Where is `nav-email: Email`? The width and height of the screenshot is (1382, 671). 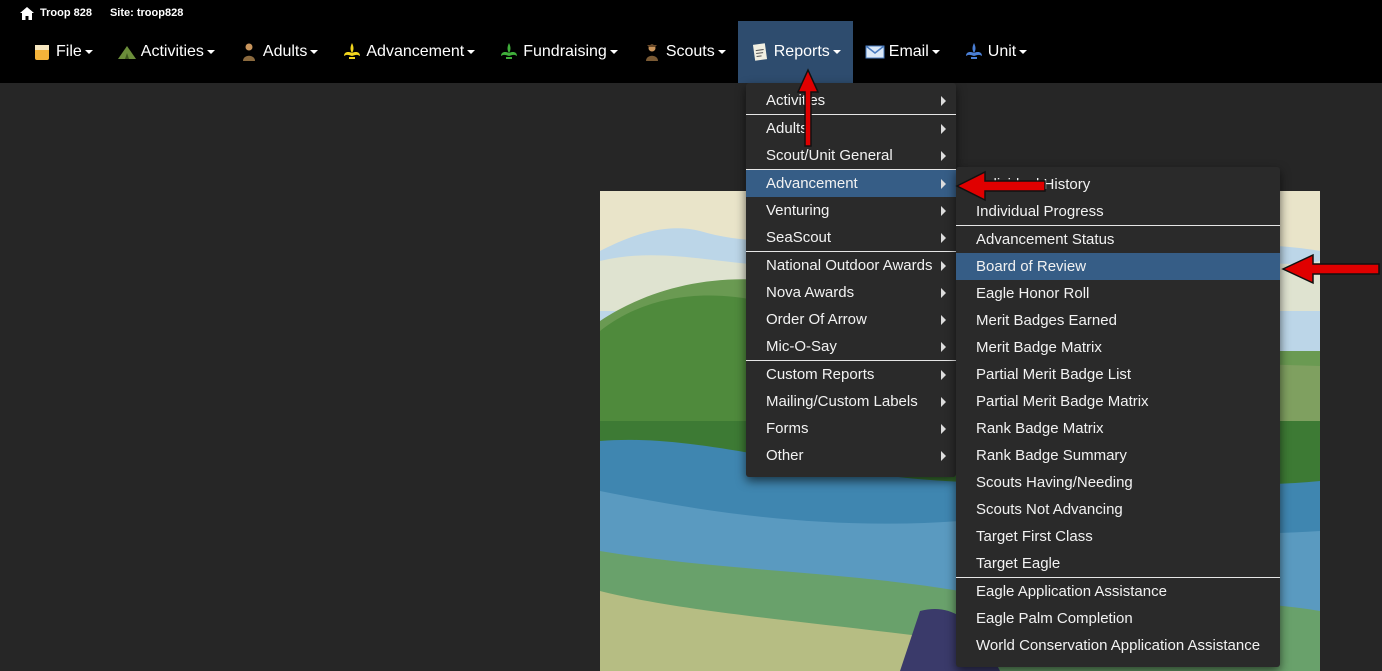
nav-email: Email is located at coordinates (902, 52).